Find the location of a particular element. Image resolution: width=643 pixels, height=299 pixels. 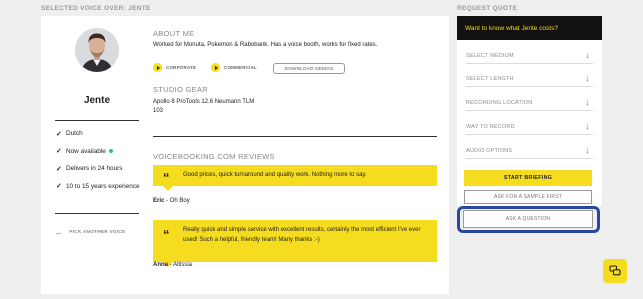

bubble-tail is located at coordinates (168, 188).